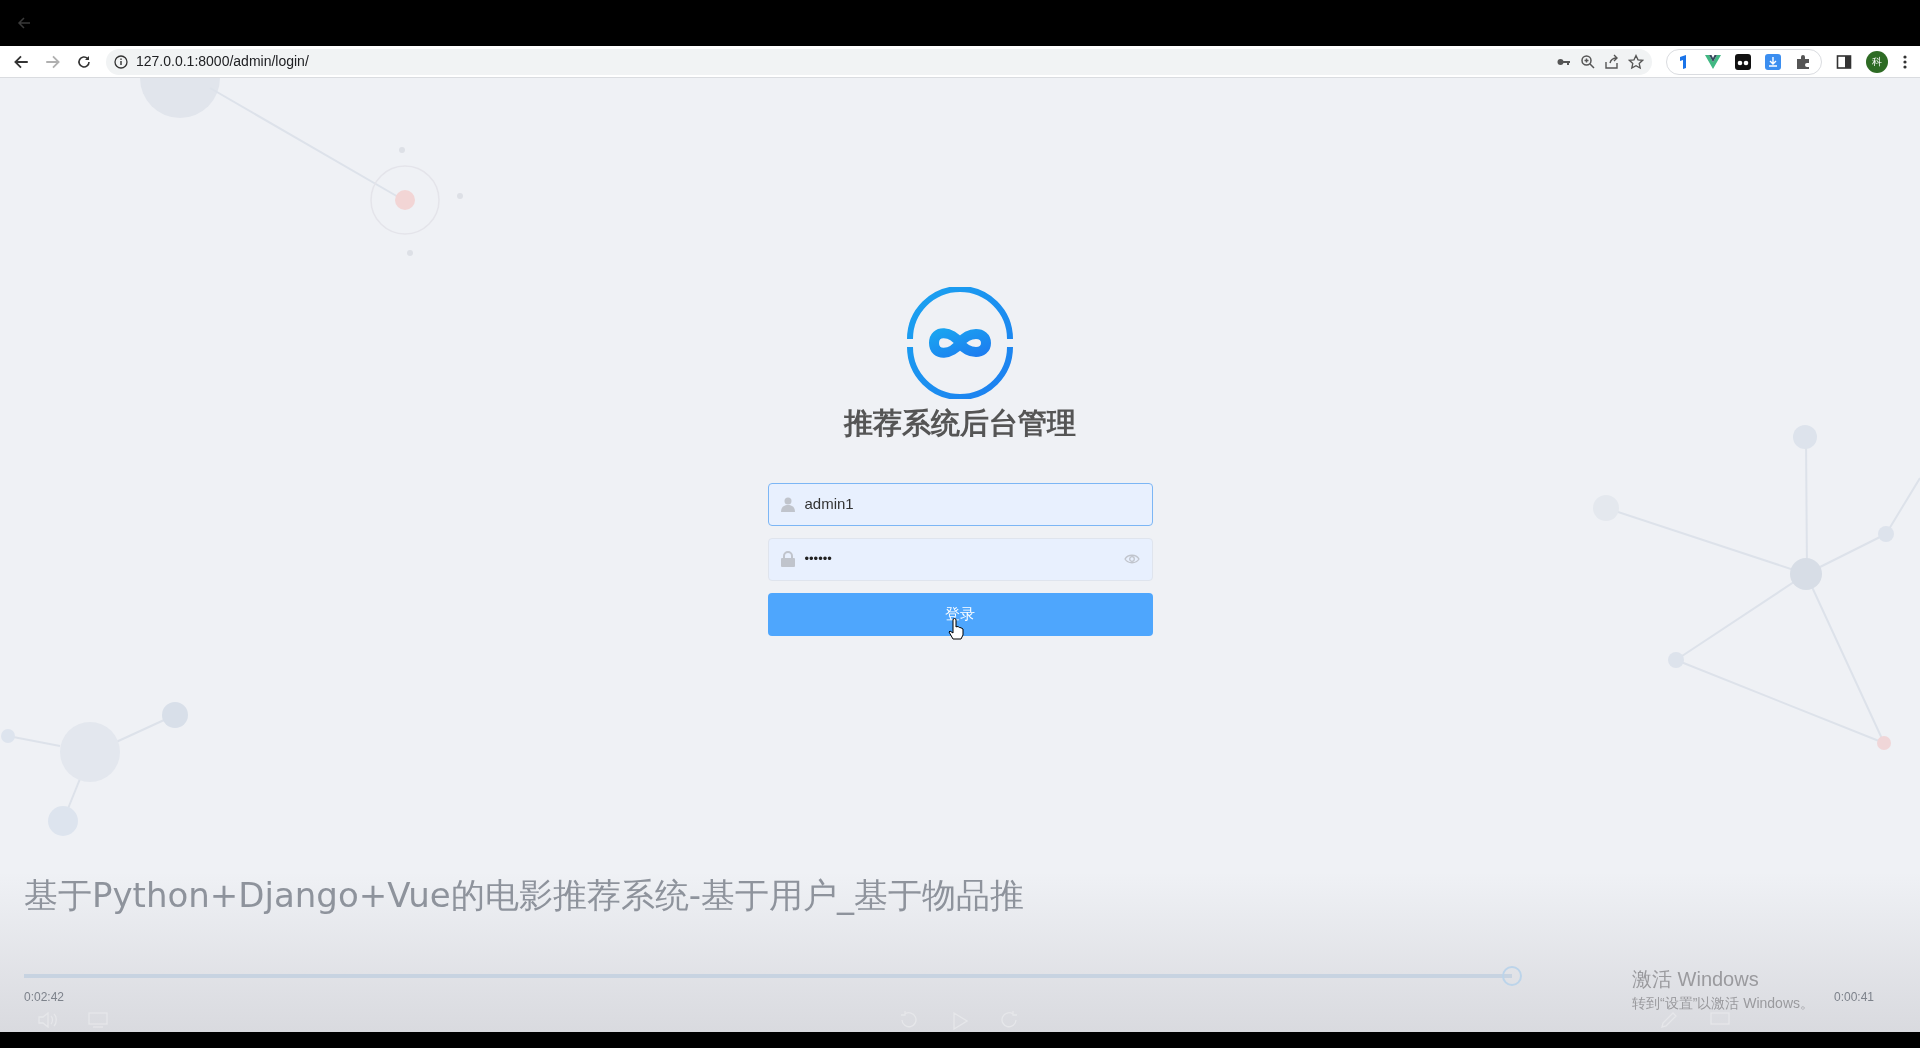 The width and height of the screenshot is (1920, 1048). Describe the element at coordinates (960, 559) in the screenshot. I see `password-field: ••••••` at that location.